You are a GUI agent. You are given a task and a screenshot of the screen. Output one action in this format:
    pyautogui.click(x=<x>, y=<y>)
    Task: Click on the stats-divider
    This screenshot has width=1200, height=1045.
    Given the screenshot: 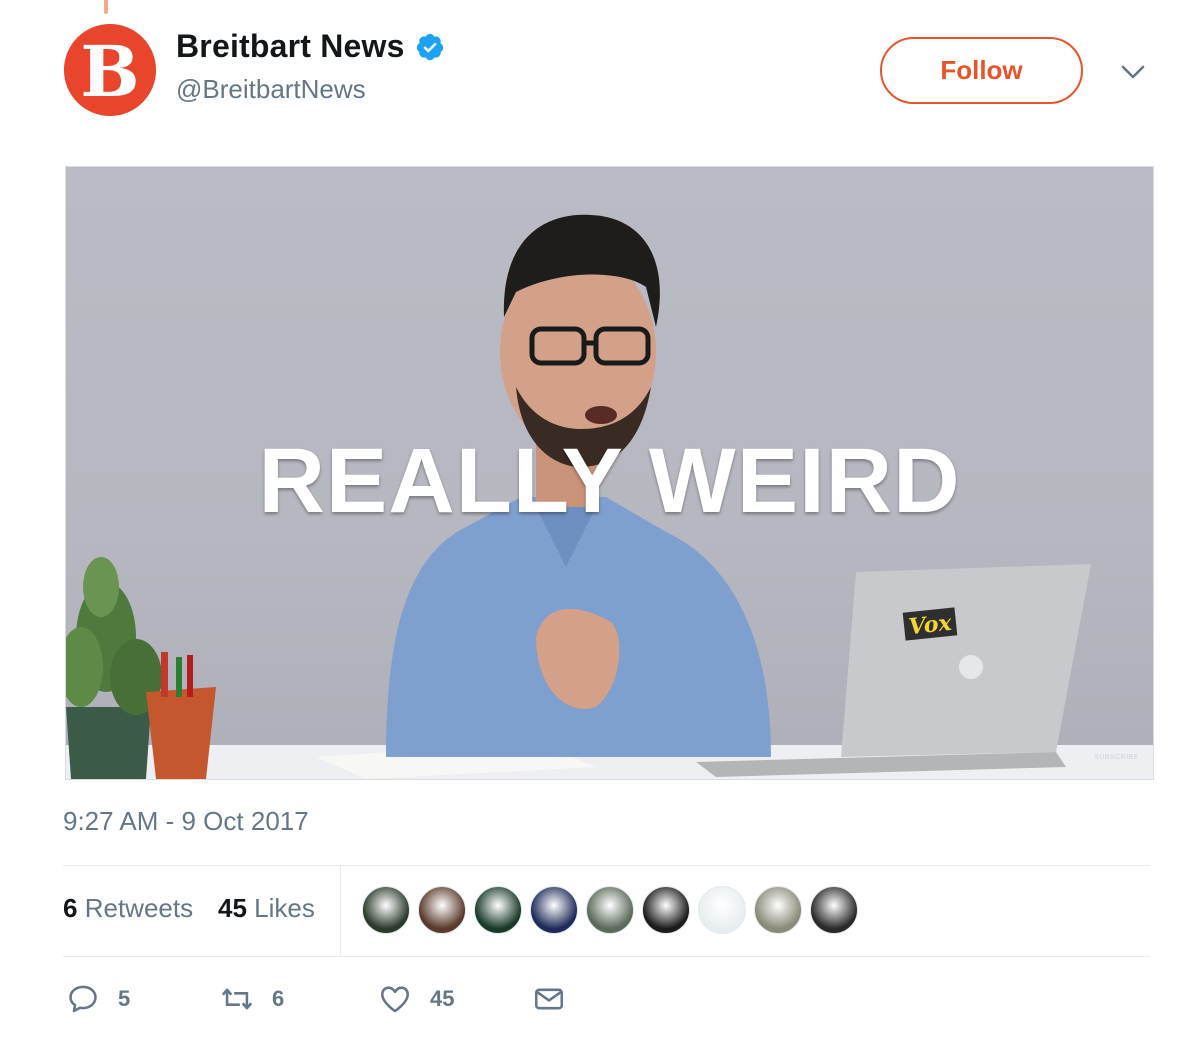 What is the action you would take?
    pyautogui.click(x=340, y=911)
    